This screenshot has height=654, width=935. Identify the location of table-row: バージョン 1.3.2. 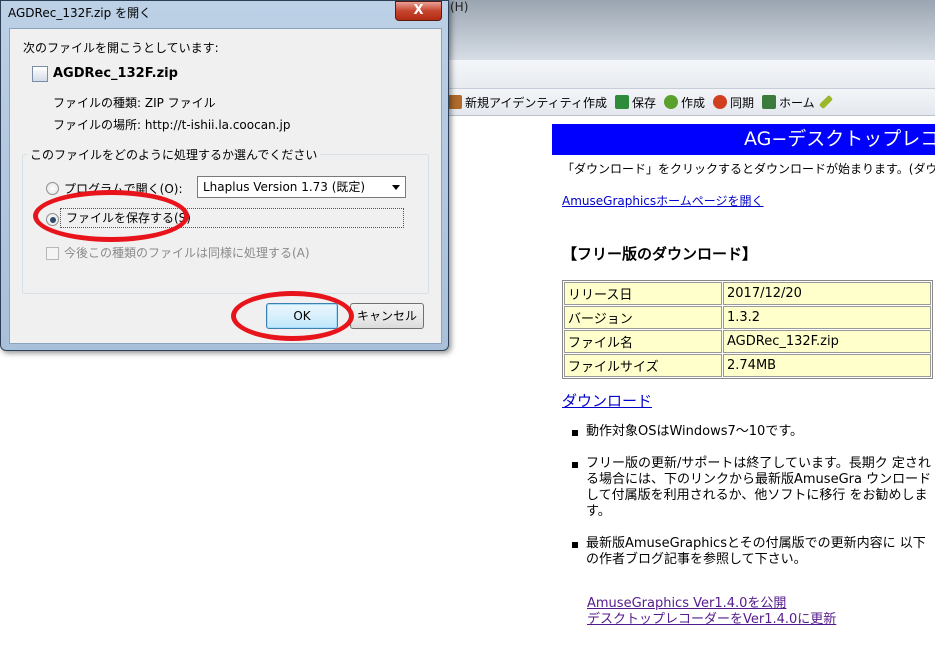
(747, 317).